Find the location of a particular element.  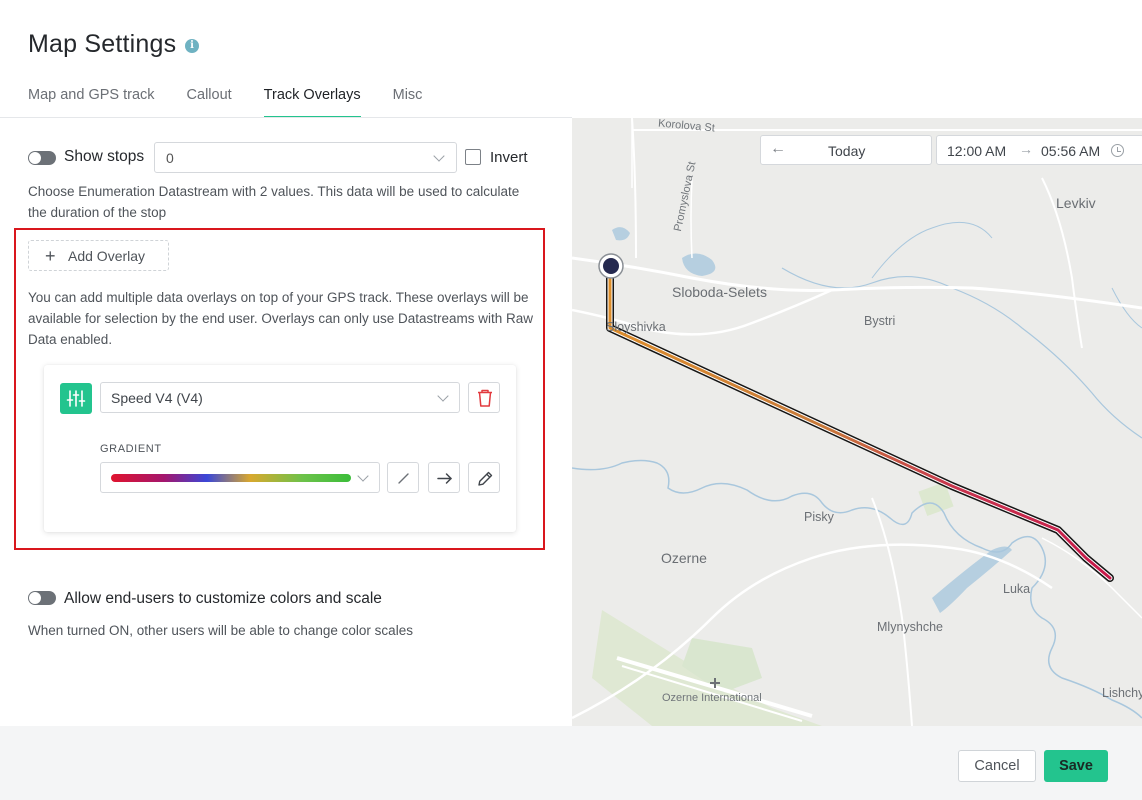

tab-misc: Misc is located at coordinates (408, 102).